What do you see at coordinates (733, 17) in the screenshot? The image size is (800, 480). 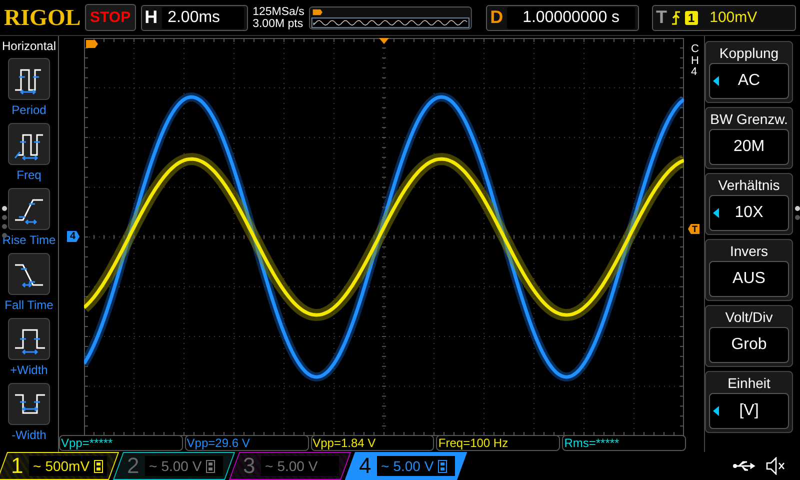 I see `trigger-level: 100mV` at bounding box center [733, 17].